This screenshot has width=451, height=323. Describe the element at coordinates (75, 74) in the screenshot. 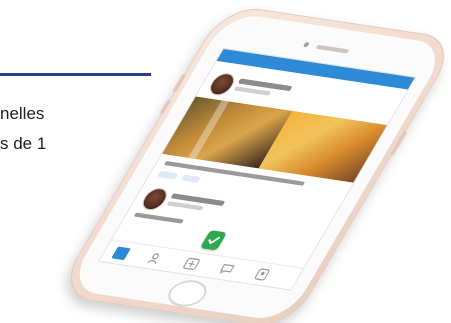

I see `section-divider` at that location.